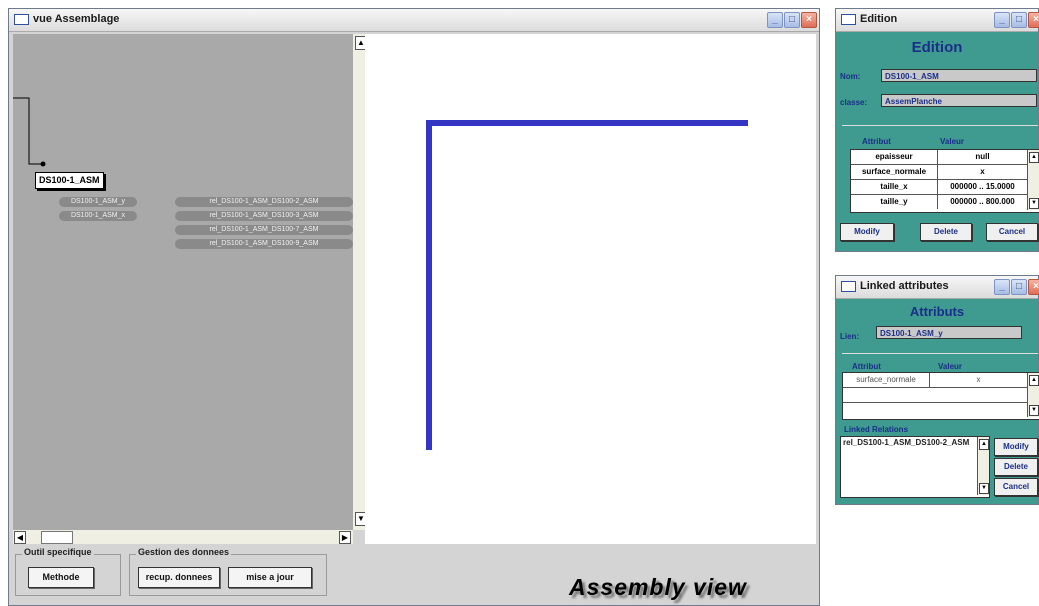 The height and width of the screenshot is (606, 1039). What do you see at coordinates (949, 332) in the screenshot?
I see `lien-field: DS100-1_ASM_y` at bounding box center [949, 332].